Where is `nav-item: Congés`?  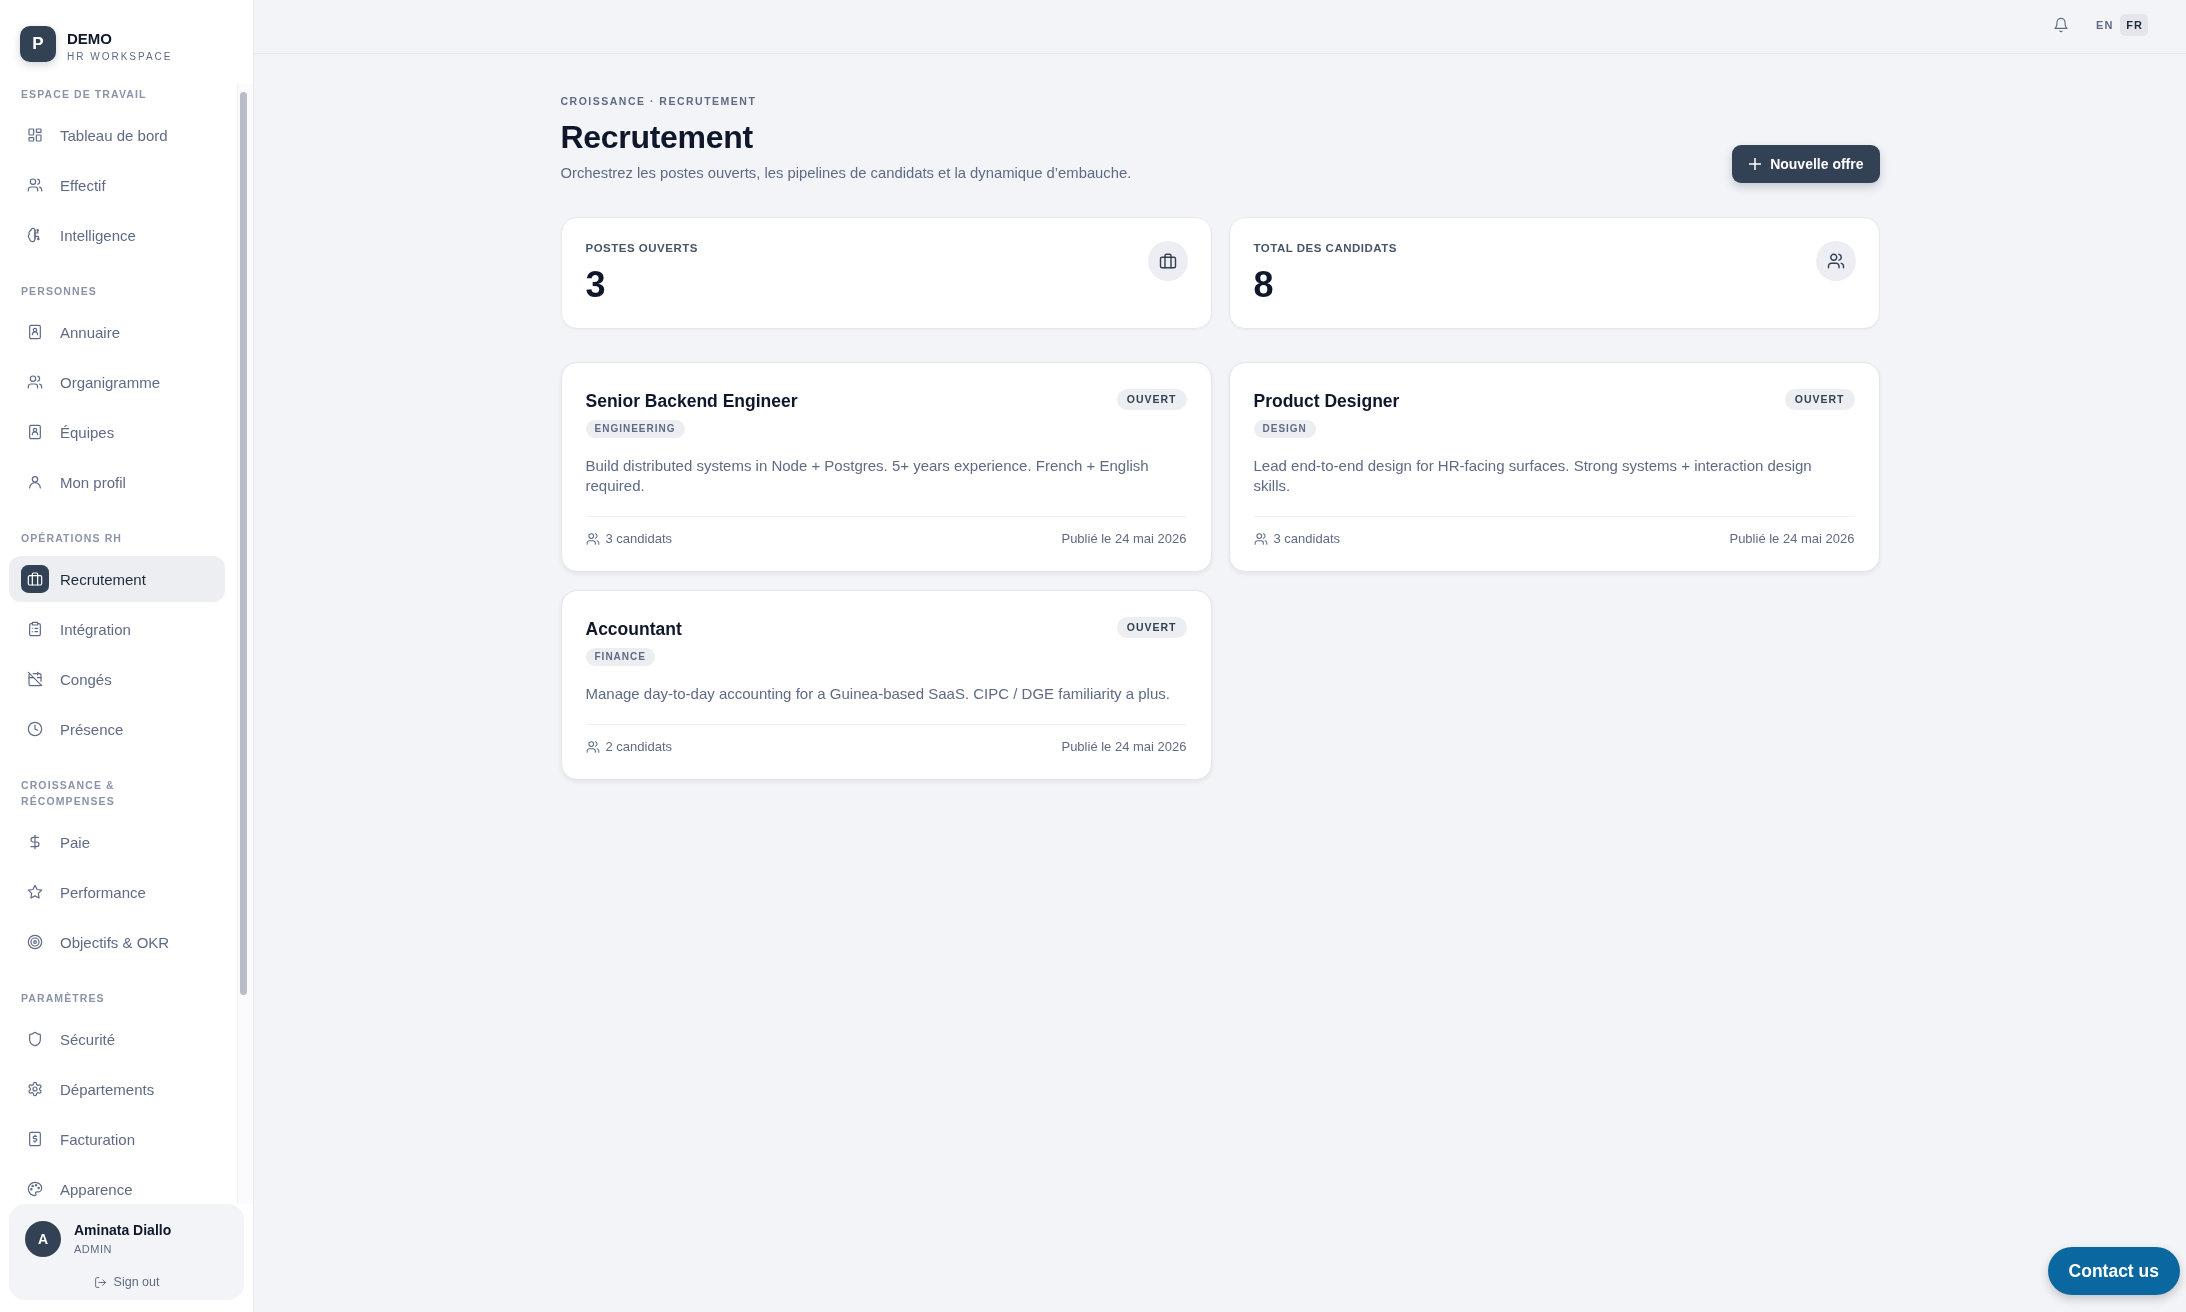 nav-item: Congés is located at coordinates (117, 679).